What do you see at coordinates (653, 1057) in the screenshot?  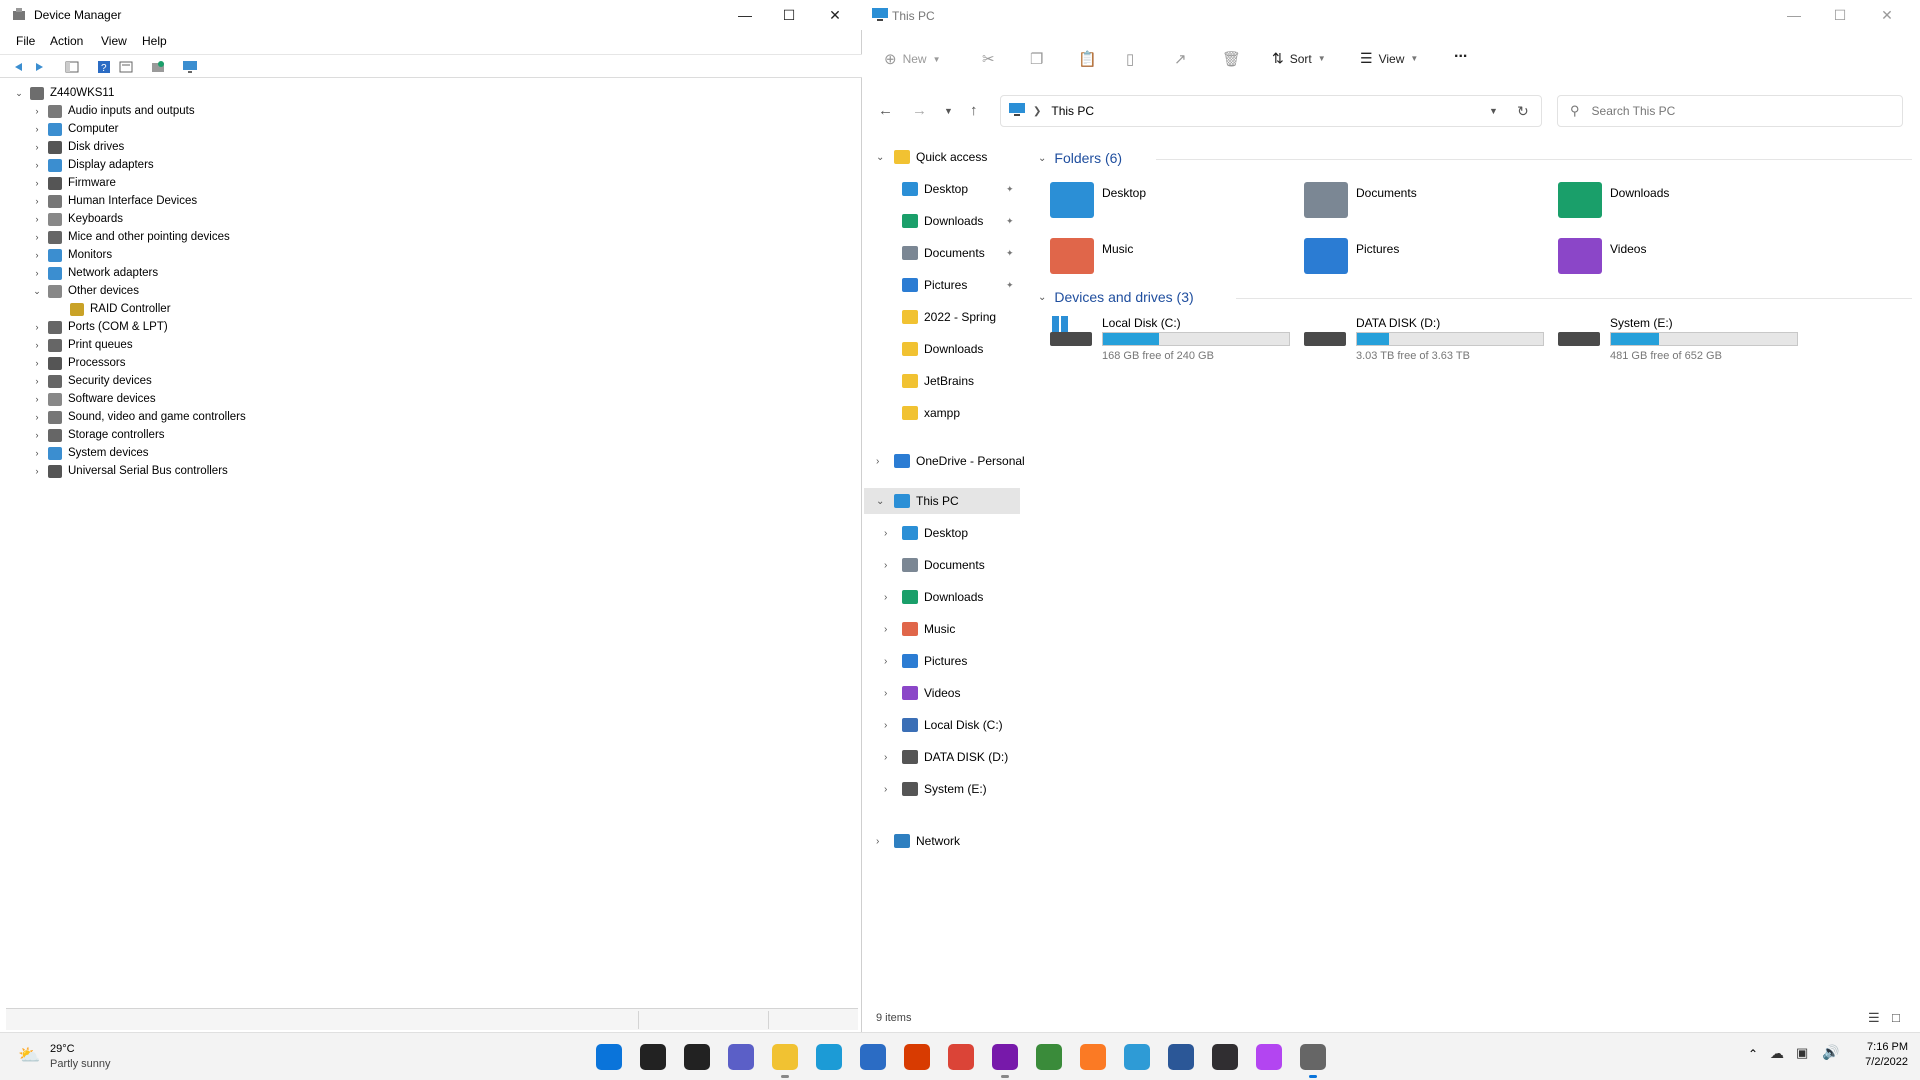 I see `search-icon` at bounding box center [653, 1057].